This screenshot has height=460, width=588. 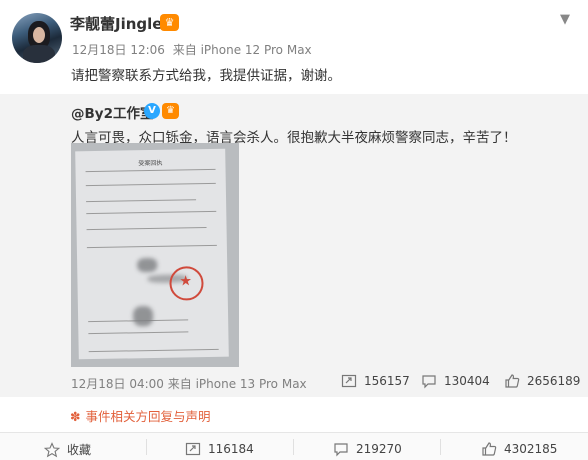 What do you see at coordinates (75, 416) in the screenshot?
I see `asterisk-flower-icon: ✽` at bounding box center [75, 416].